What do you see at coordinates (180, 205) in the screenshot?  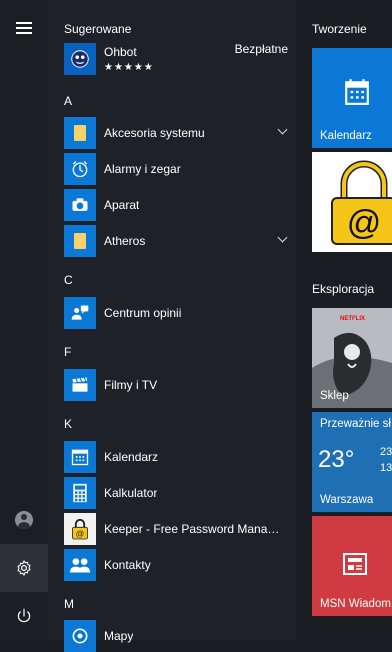 I see `app-item-aparat: Aparat` at bounding box center [180, 205].